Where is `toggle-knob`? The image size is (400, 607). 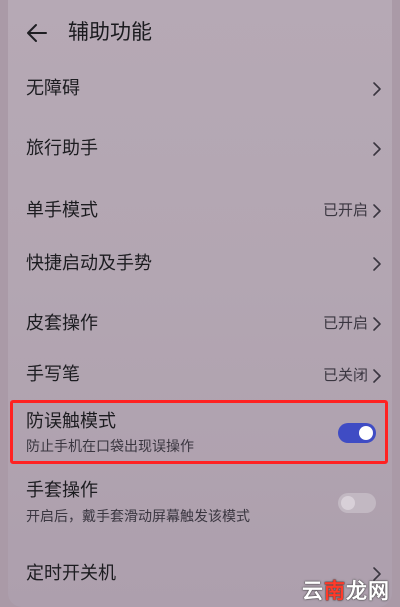
toggle-knob is located at coordinates (348, 503).